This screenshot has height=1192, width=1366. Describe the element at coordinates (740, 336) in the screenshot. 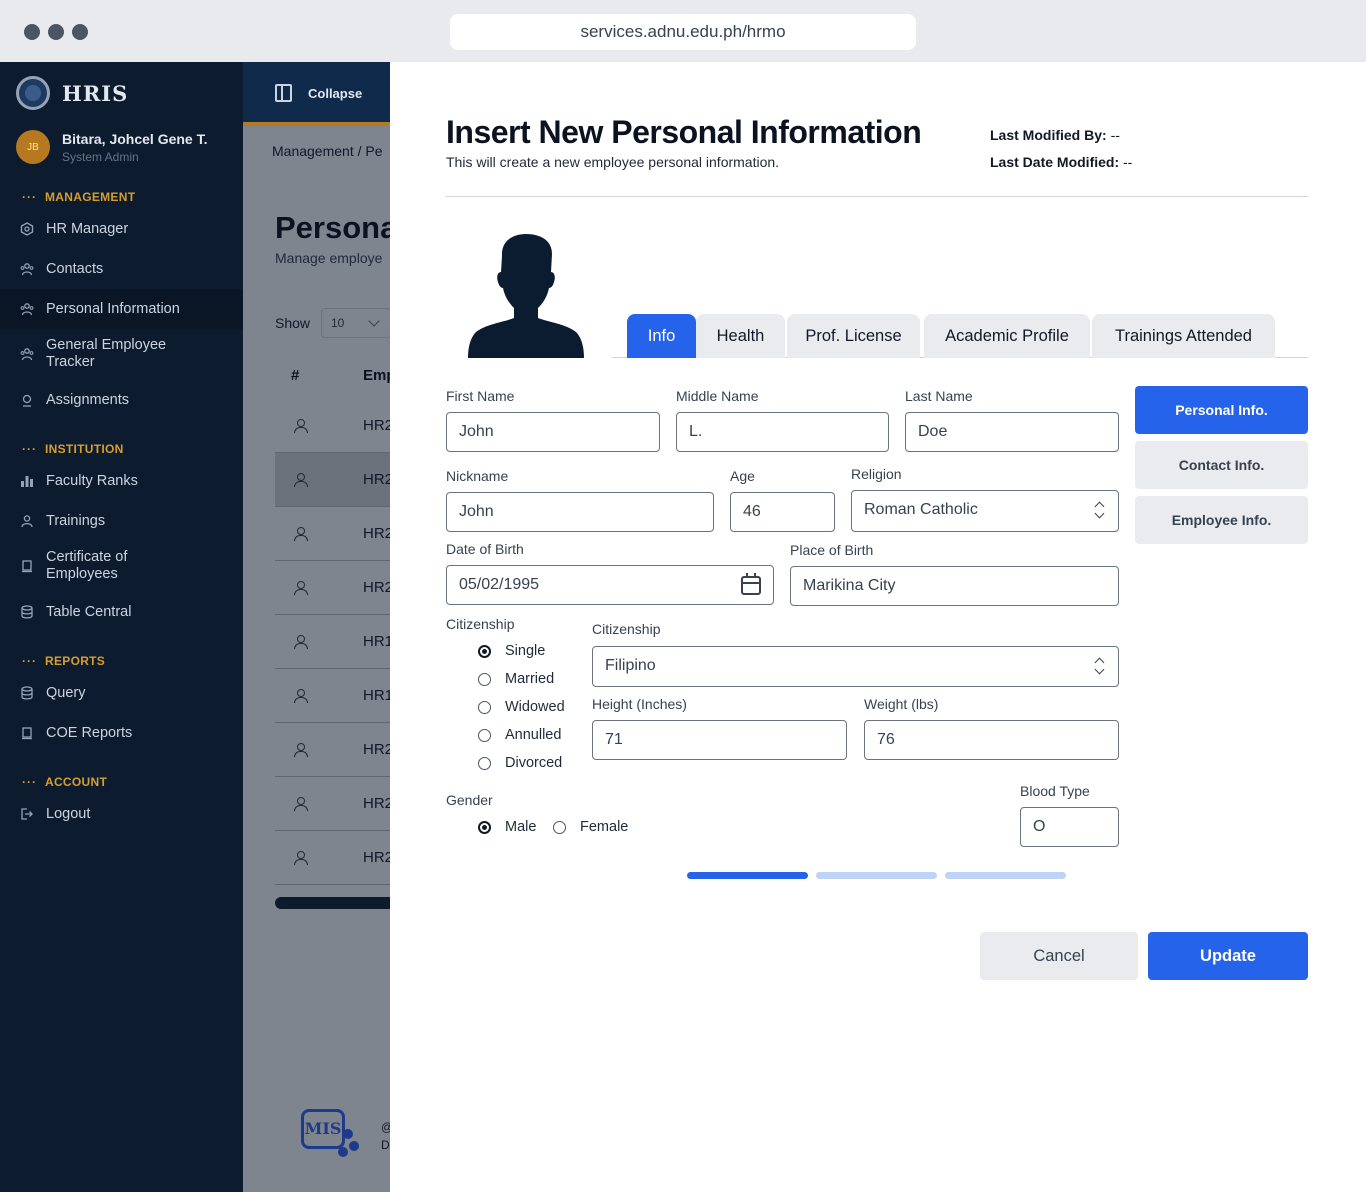

I see `tab-health: Health` at that location.